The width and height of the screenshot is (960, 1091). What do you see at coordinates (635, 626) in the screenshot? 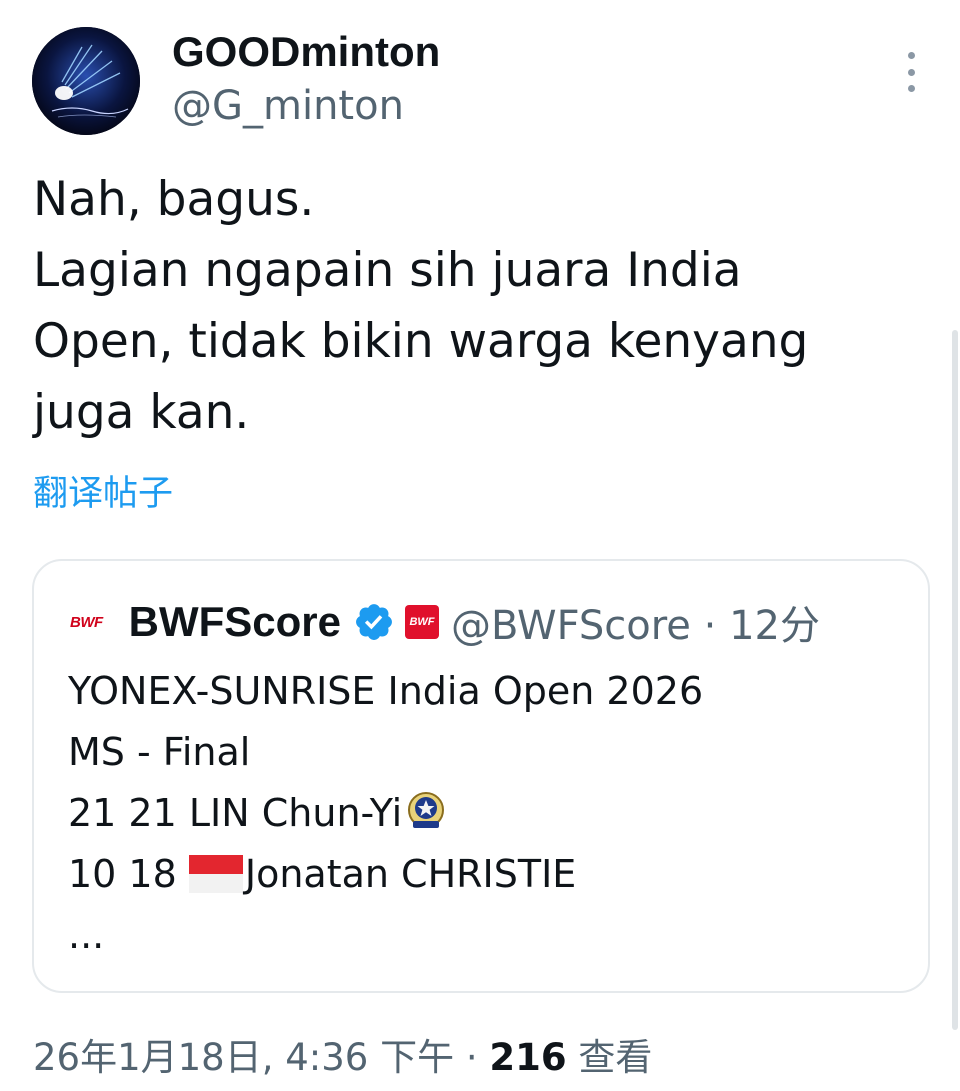
I see `quoted-handle-time: @BWFScore · 12分` at bounding box center [635, 626].